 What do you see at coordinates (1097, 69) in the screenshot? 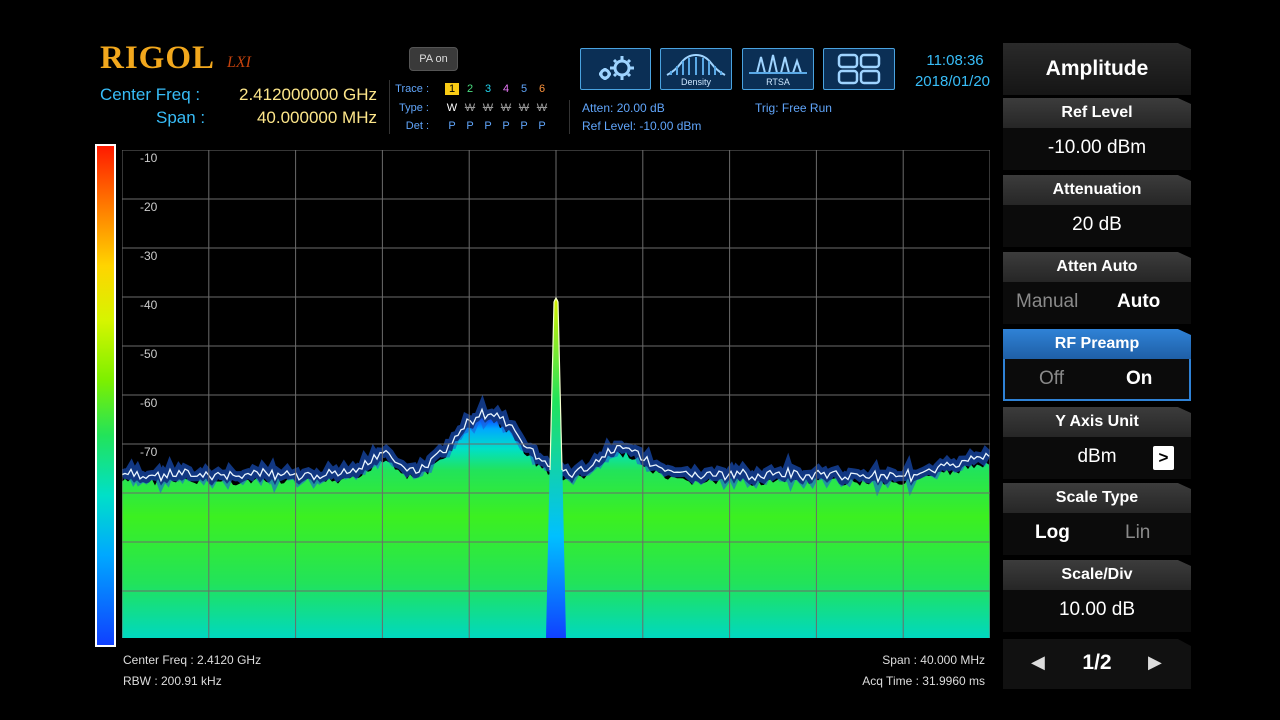
I see `menu-title: Amplitude` at bounding box center [1097, 69].